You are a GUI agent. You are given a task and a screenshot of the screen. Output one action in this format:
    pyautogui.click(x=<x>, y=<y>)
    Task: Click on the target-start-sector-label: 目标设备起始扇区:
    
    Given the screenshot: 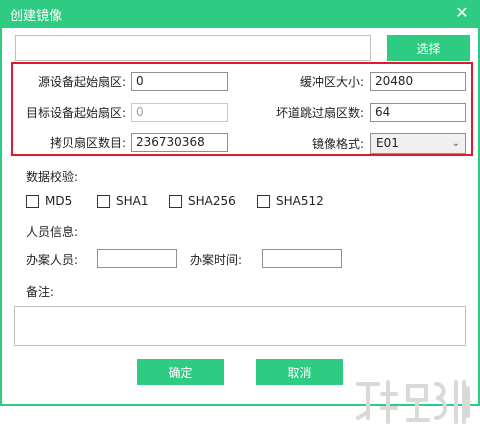 What is the action you would take?
    pyautogui.click(x=75, y=113)
    